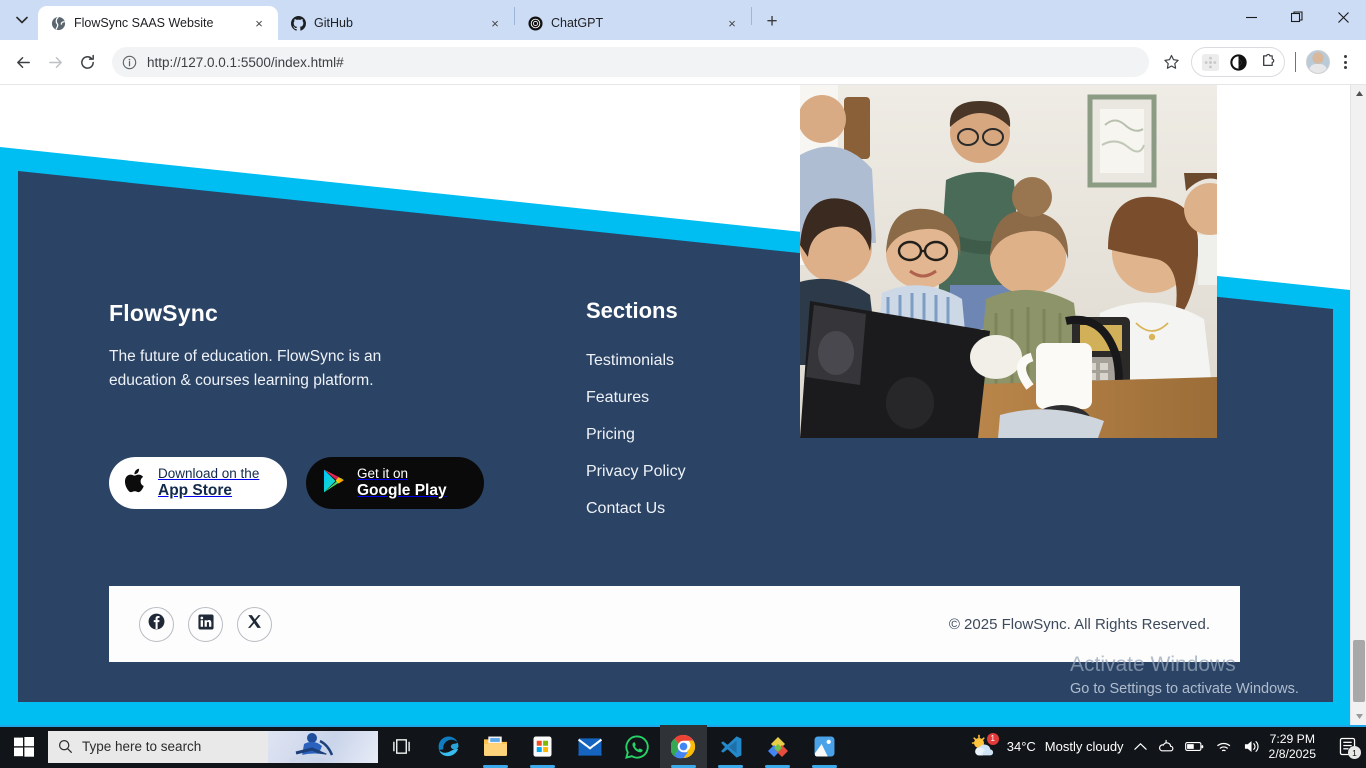  Describe the element at coordinates (1210, 62) in the screenshot. I see `grid-extension-icon` at that location.